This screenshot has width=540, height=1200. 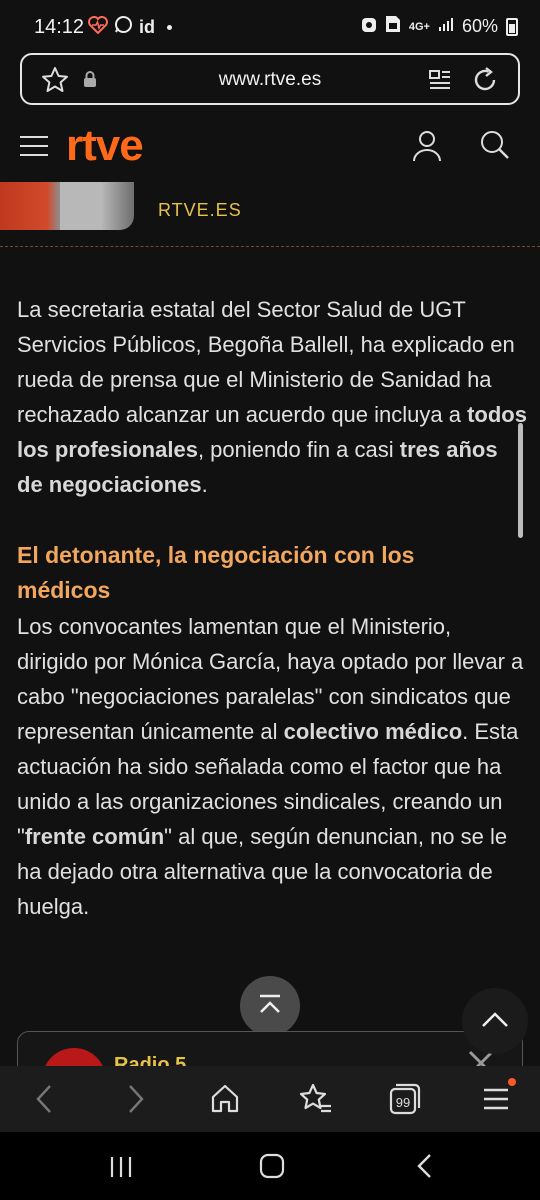 I want to click on signal-icon, so click(x=446, y=26).